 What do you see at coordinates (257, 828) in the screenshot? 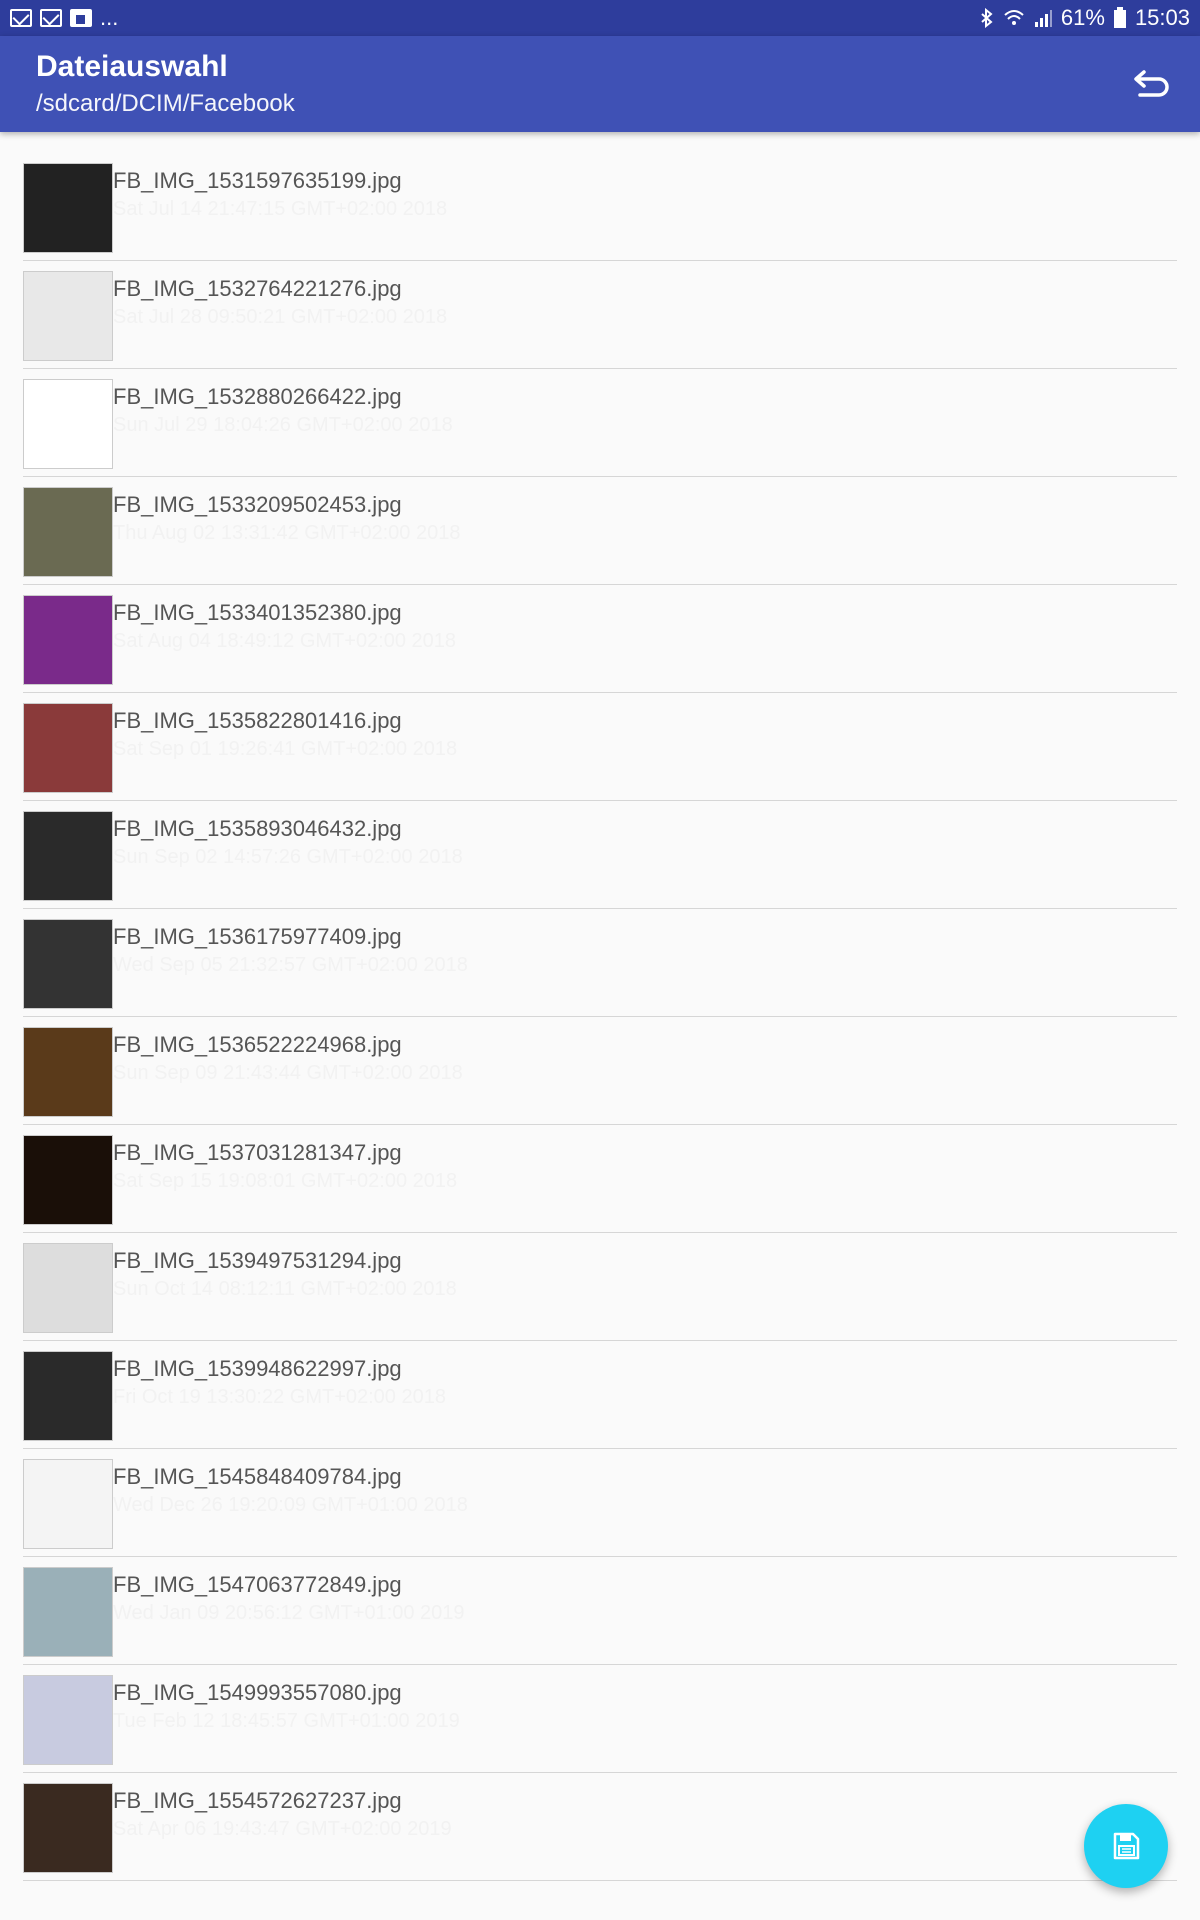
I see `file-name: FB_IMG_1535893046432.jpg` at bounding box center [257, 828].